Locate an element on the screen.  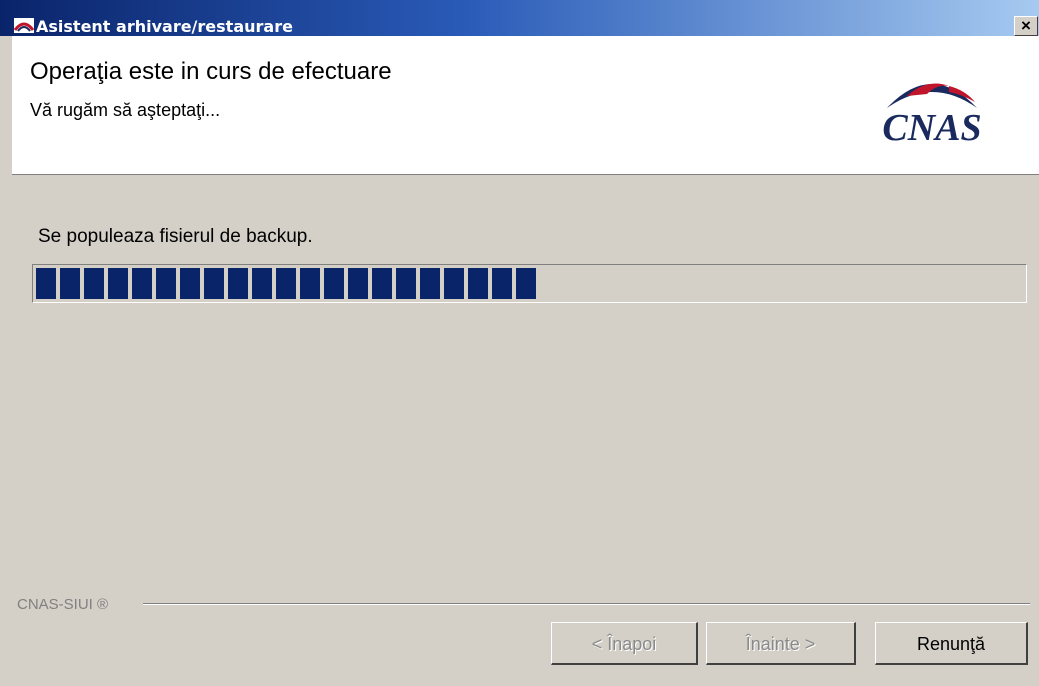
close-button: × is located at coordinates (1026, 26).